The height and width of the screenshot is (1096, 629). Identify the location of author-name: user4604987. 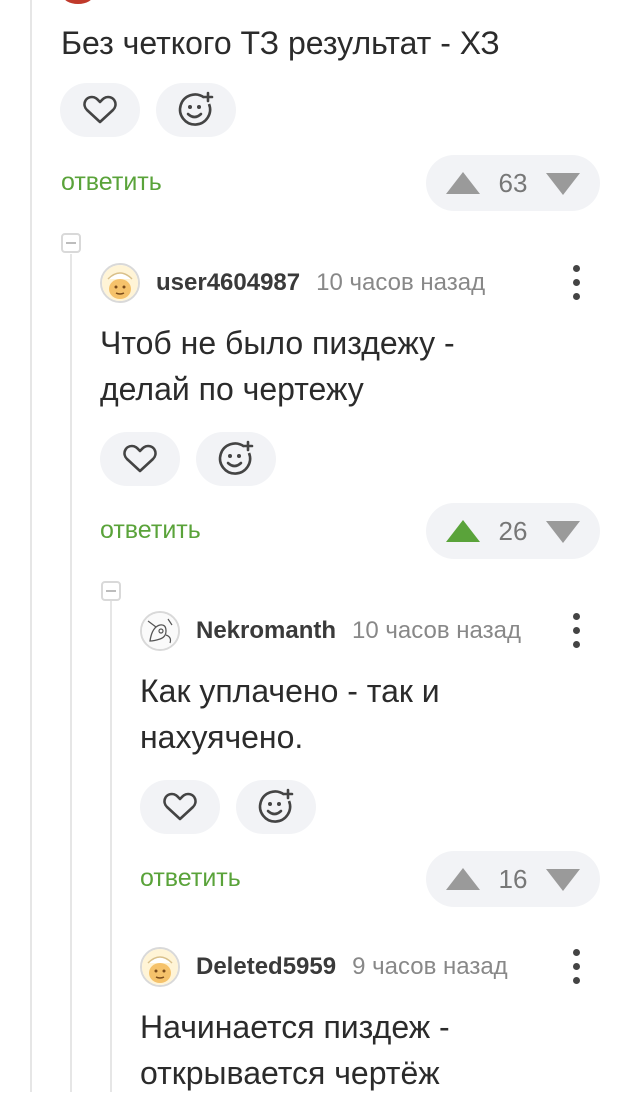
(228, 283).